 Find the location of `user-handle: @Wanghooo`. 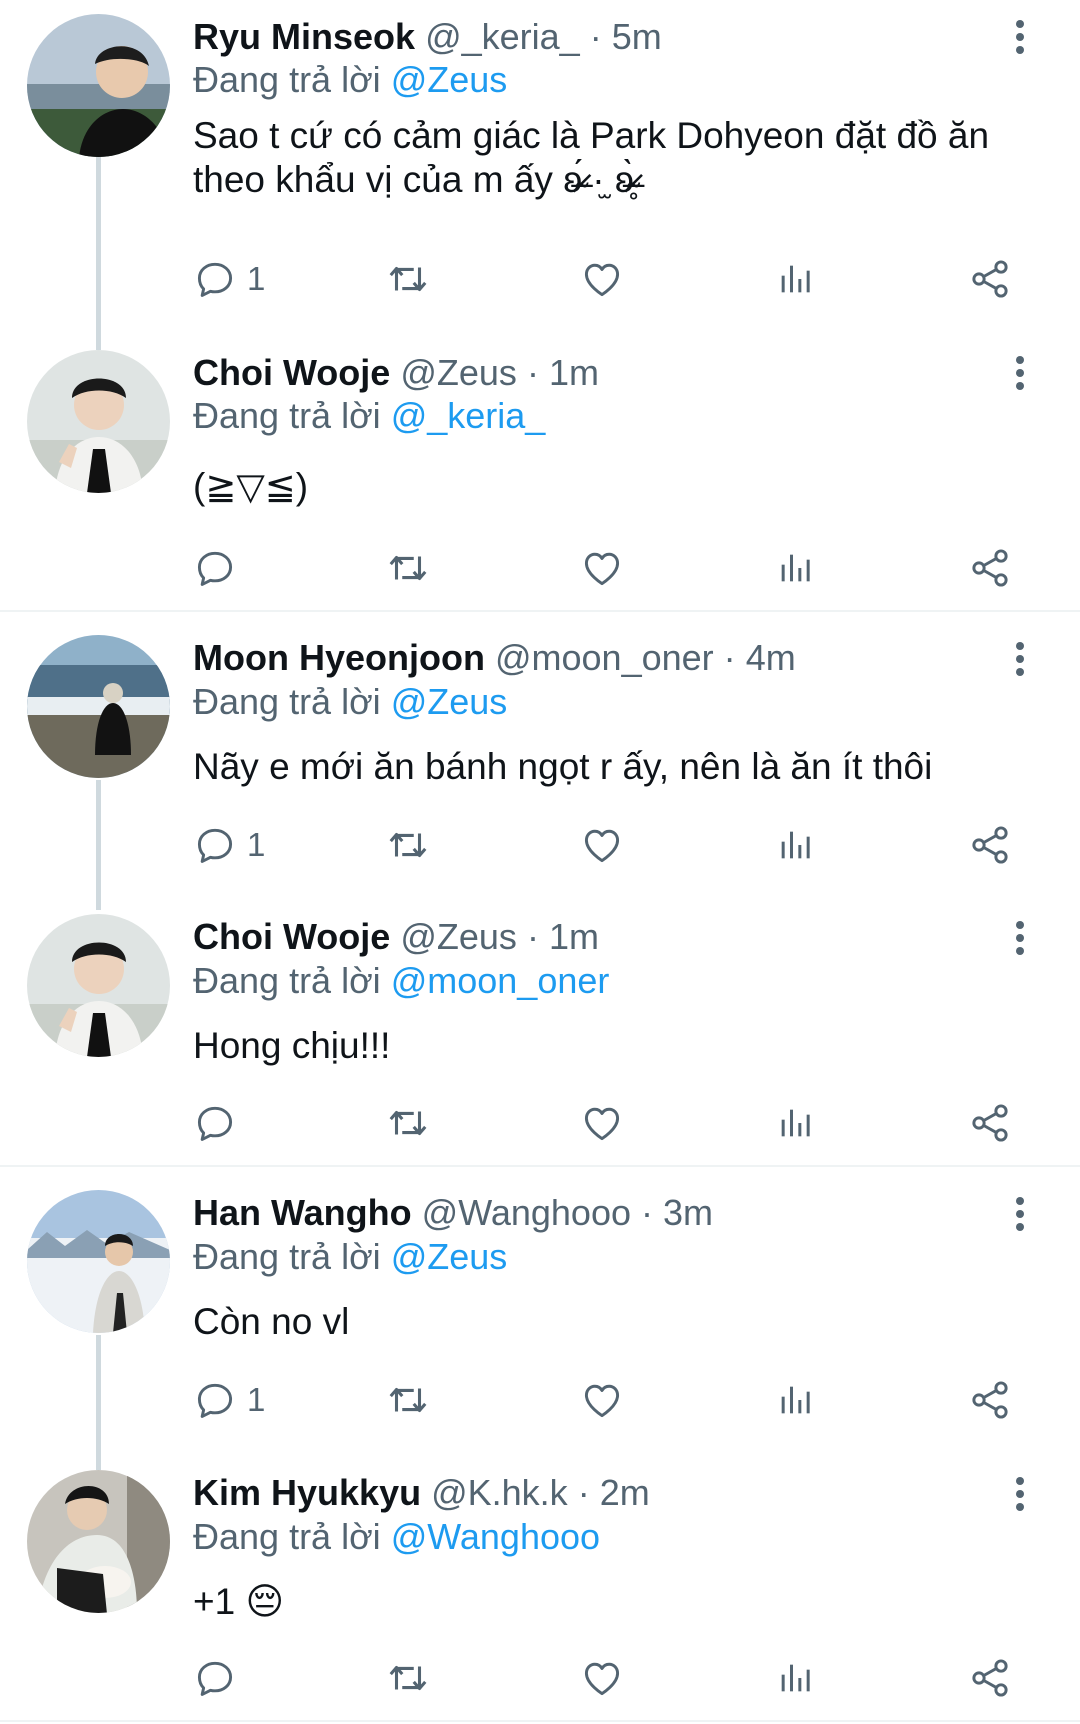

user-handle: @Wanghooo is located at coordinates (526, 1212).